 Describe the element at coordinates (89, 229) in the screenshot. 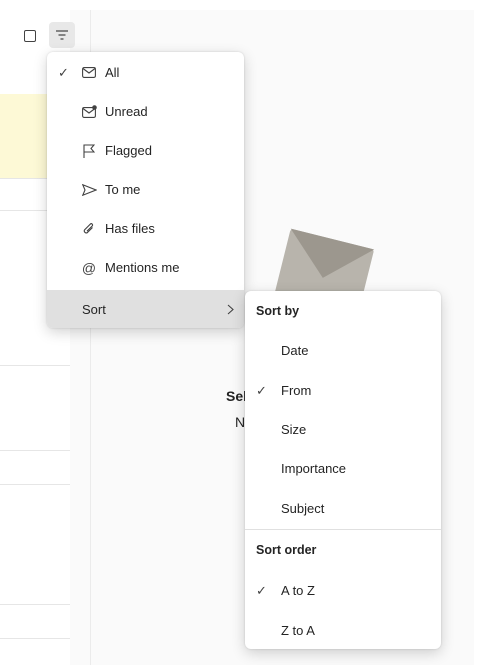

I see `paperclip-icon` at that location.